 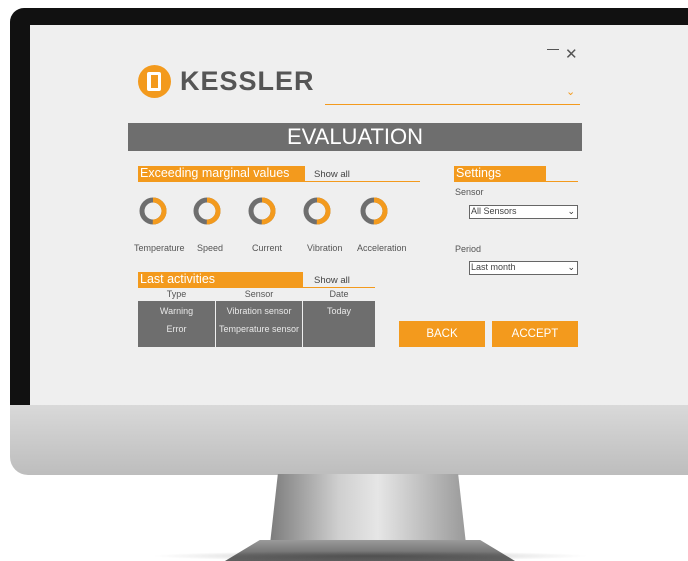 I want to click on table-column-type: Warning Error, so click(x=176, y=324).